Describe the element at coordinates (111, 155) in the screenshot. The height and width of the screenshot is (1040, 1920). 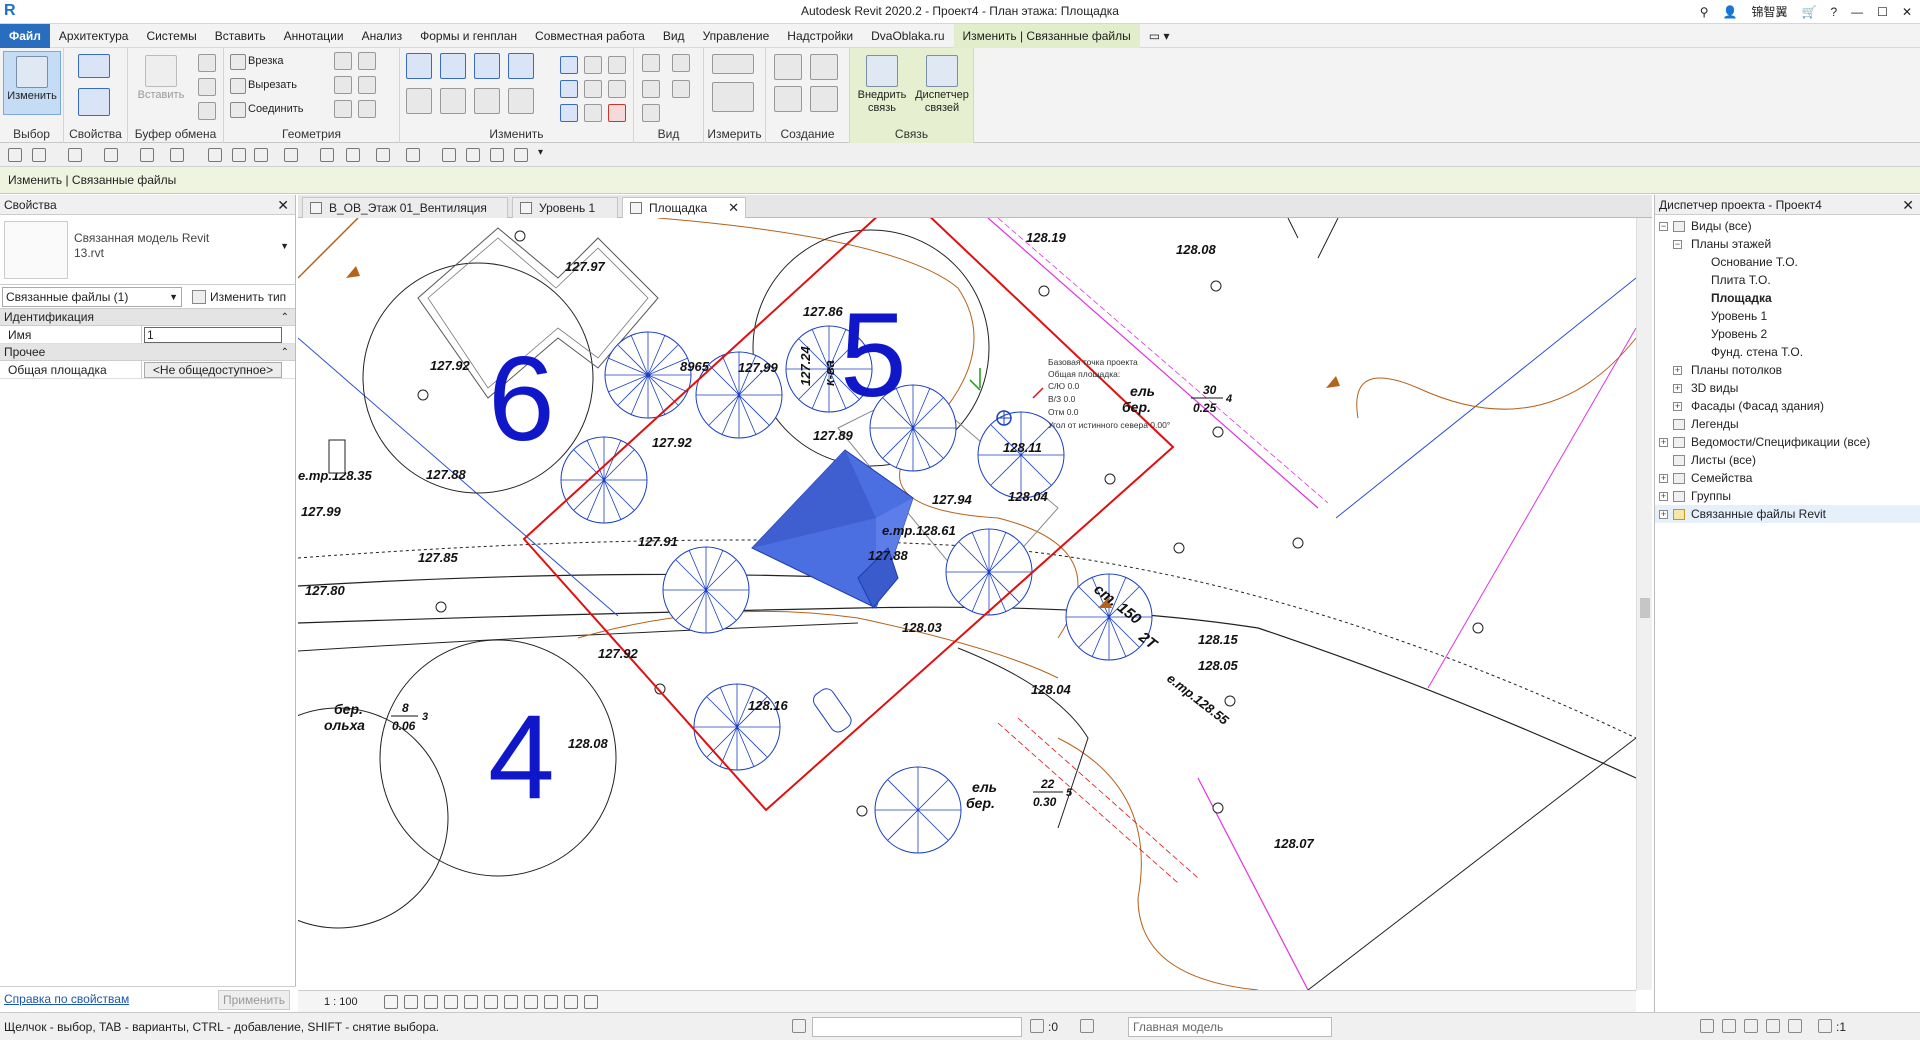
I see `redo-icon` at that location.